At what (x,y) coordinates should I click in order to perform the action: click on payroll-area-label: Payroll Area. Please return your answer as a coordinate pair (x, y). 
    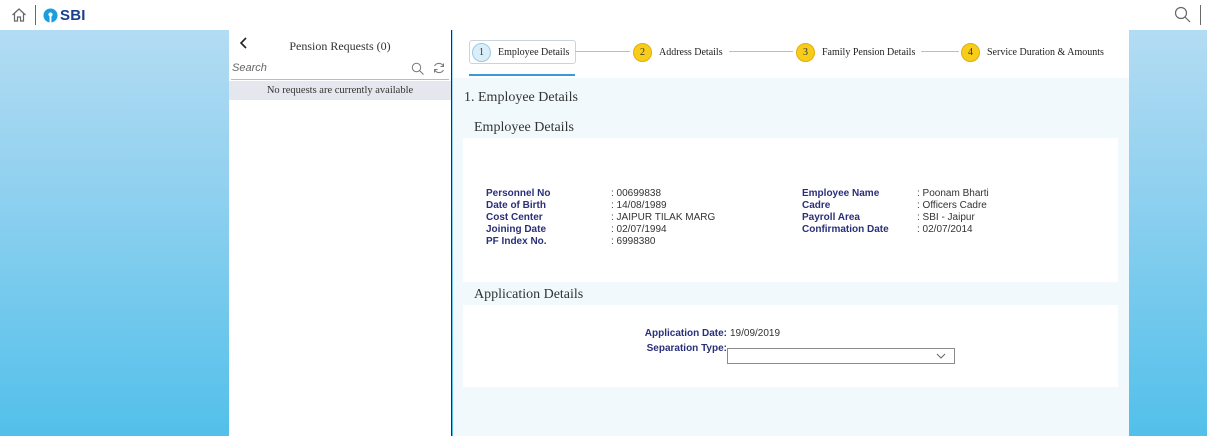
    Looking at the image, I should click on (831, 217).